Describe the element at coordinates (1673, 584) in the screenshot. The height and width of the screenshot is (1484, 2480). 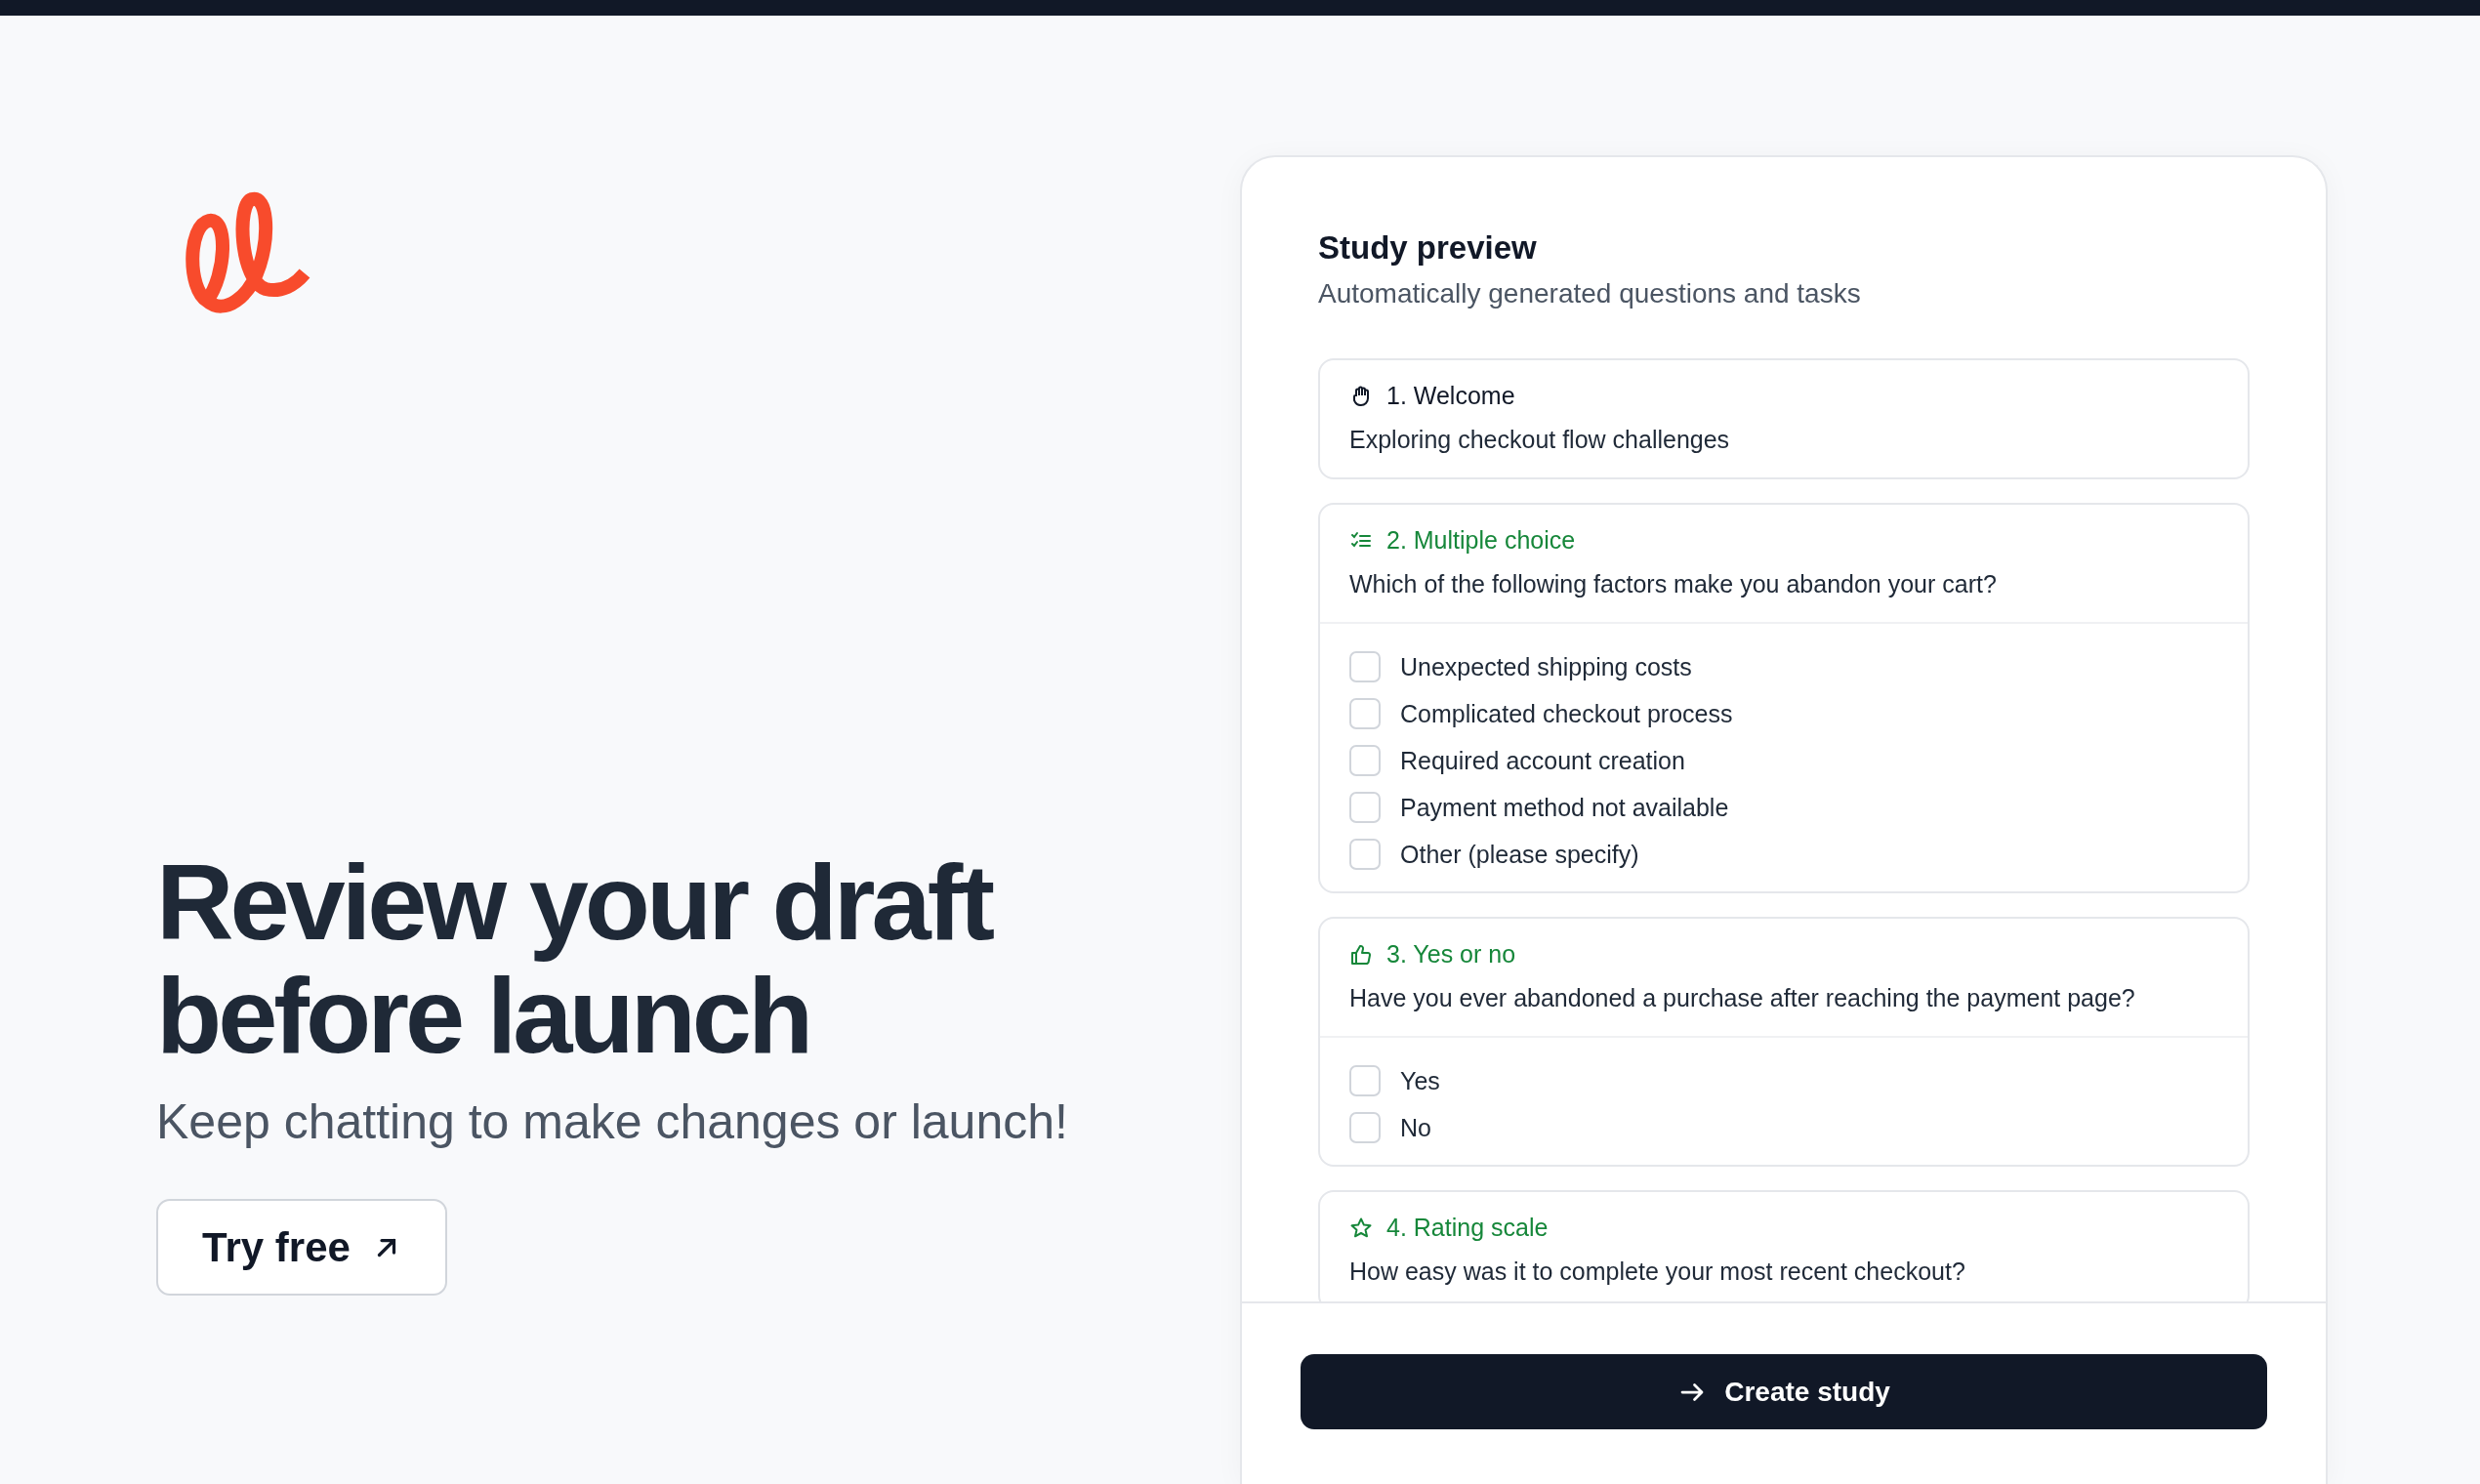
I see `question-text: Which of the following factors make you abandon your cart?` at that location.